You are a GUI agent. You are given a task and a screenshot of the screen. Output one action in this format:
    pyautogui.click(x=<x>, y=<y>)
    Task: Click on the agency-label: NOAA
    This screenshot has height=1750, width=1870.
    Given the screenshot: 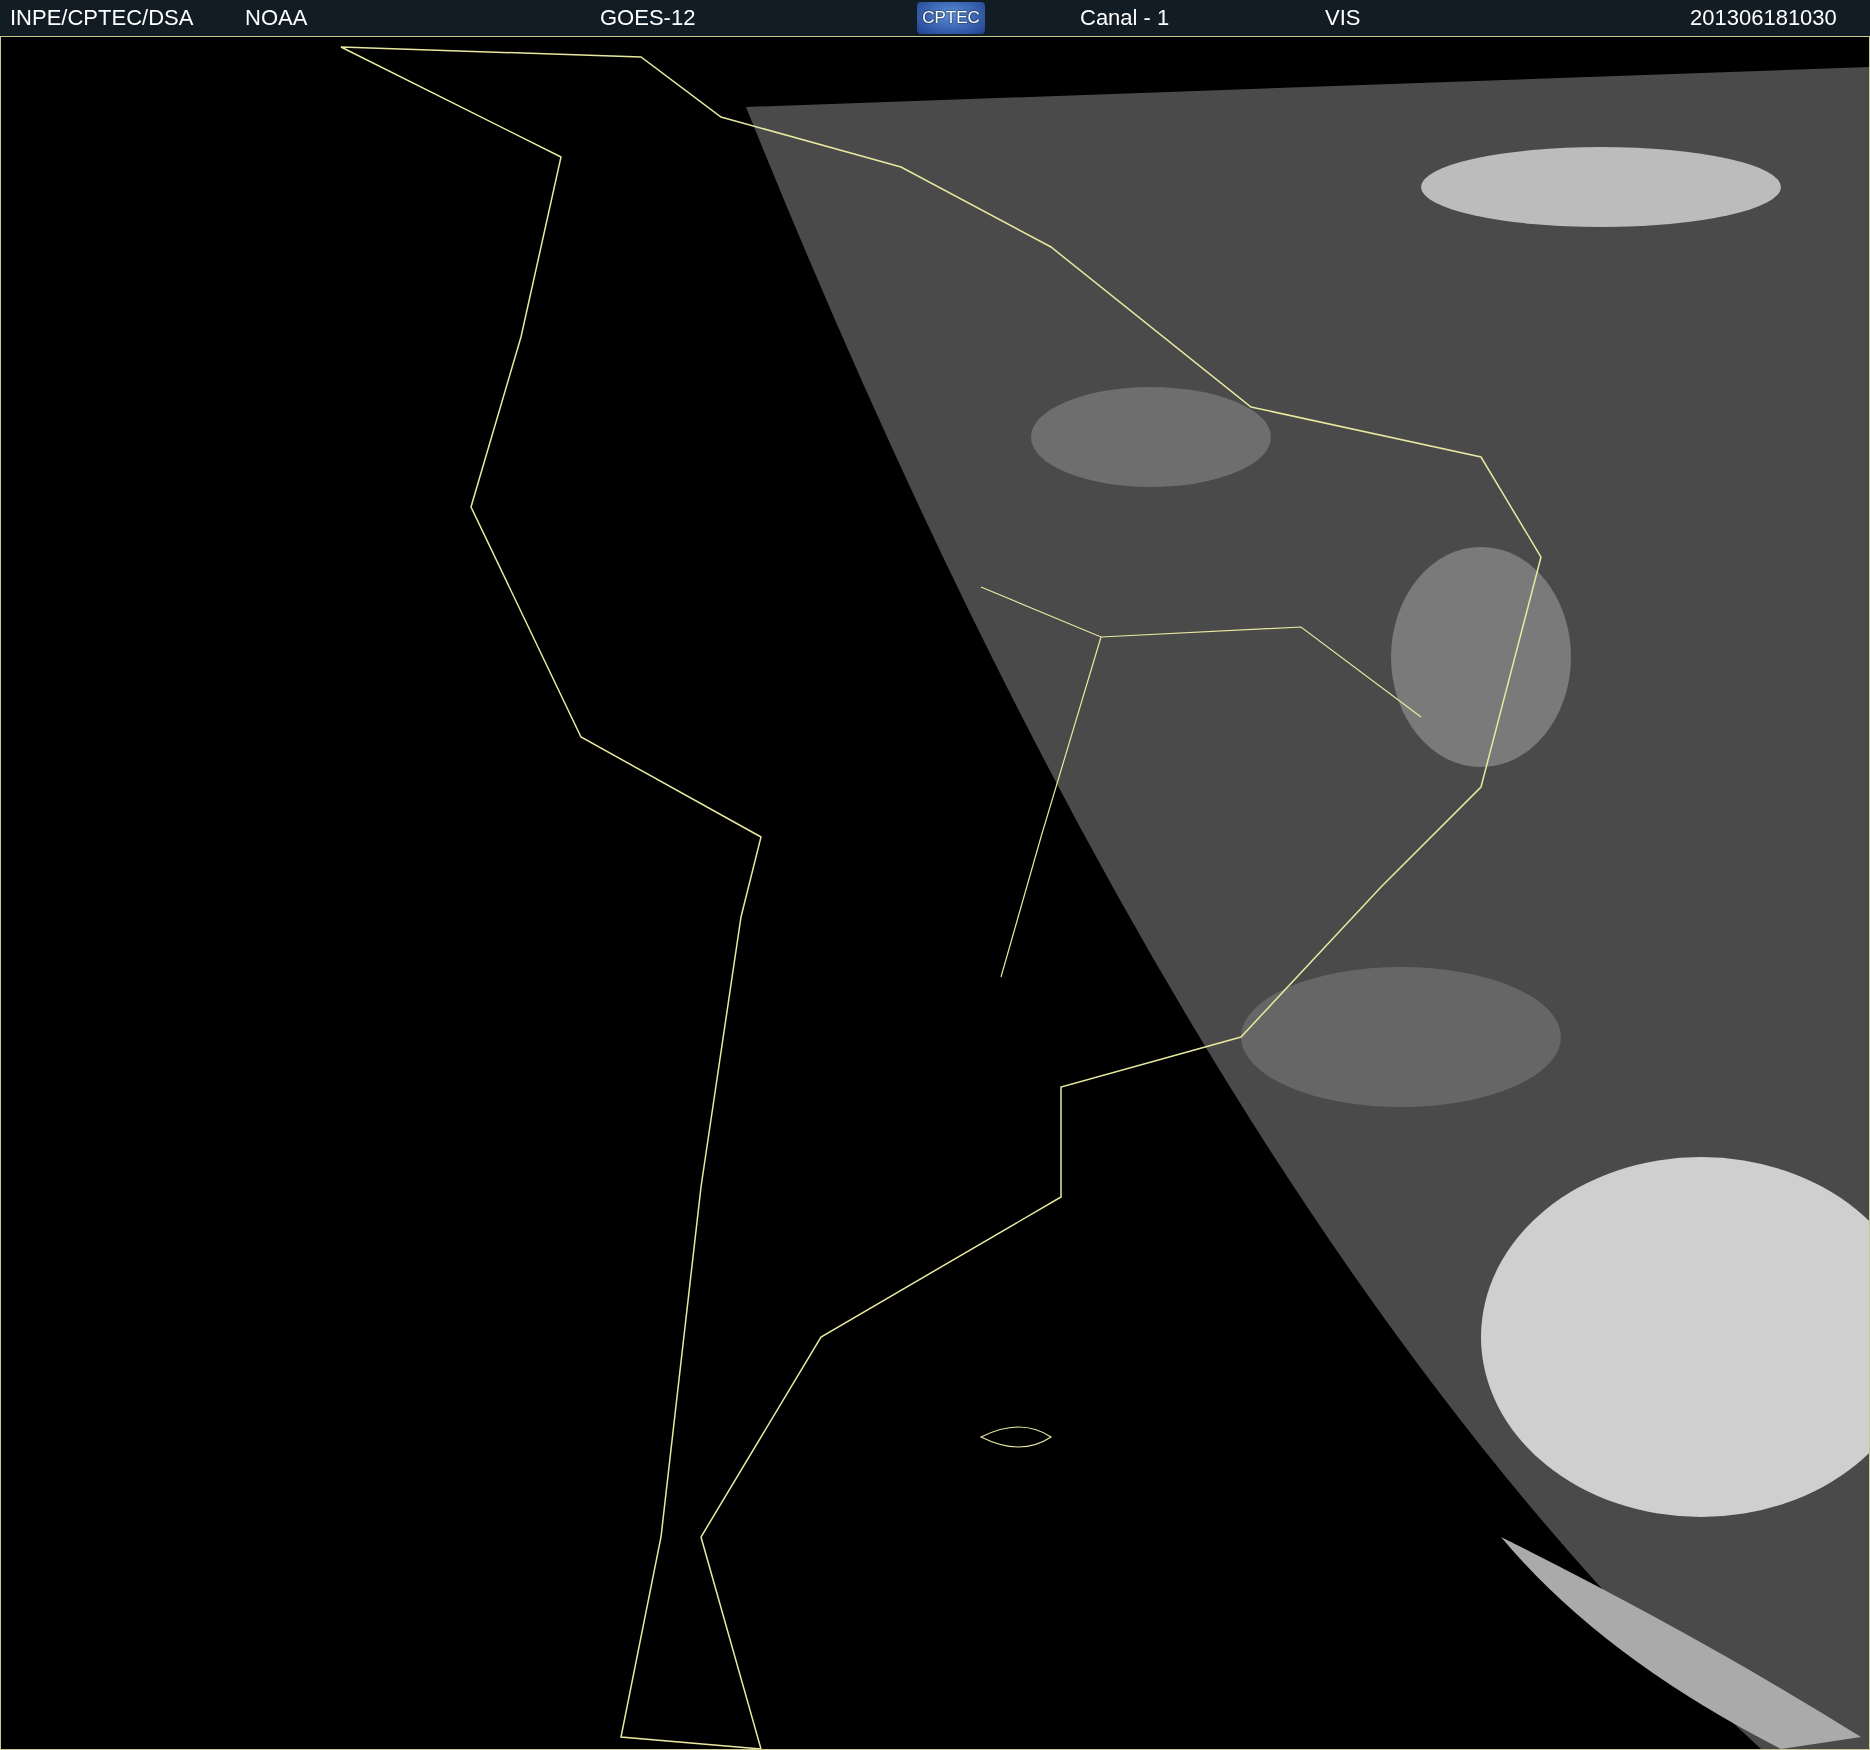 What is the action you would take?
    pyautogui.click(x=277, y=18)
    